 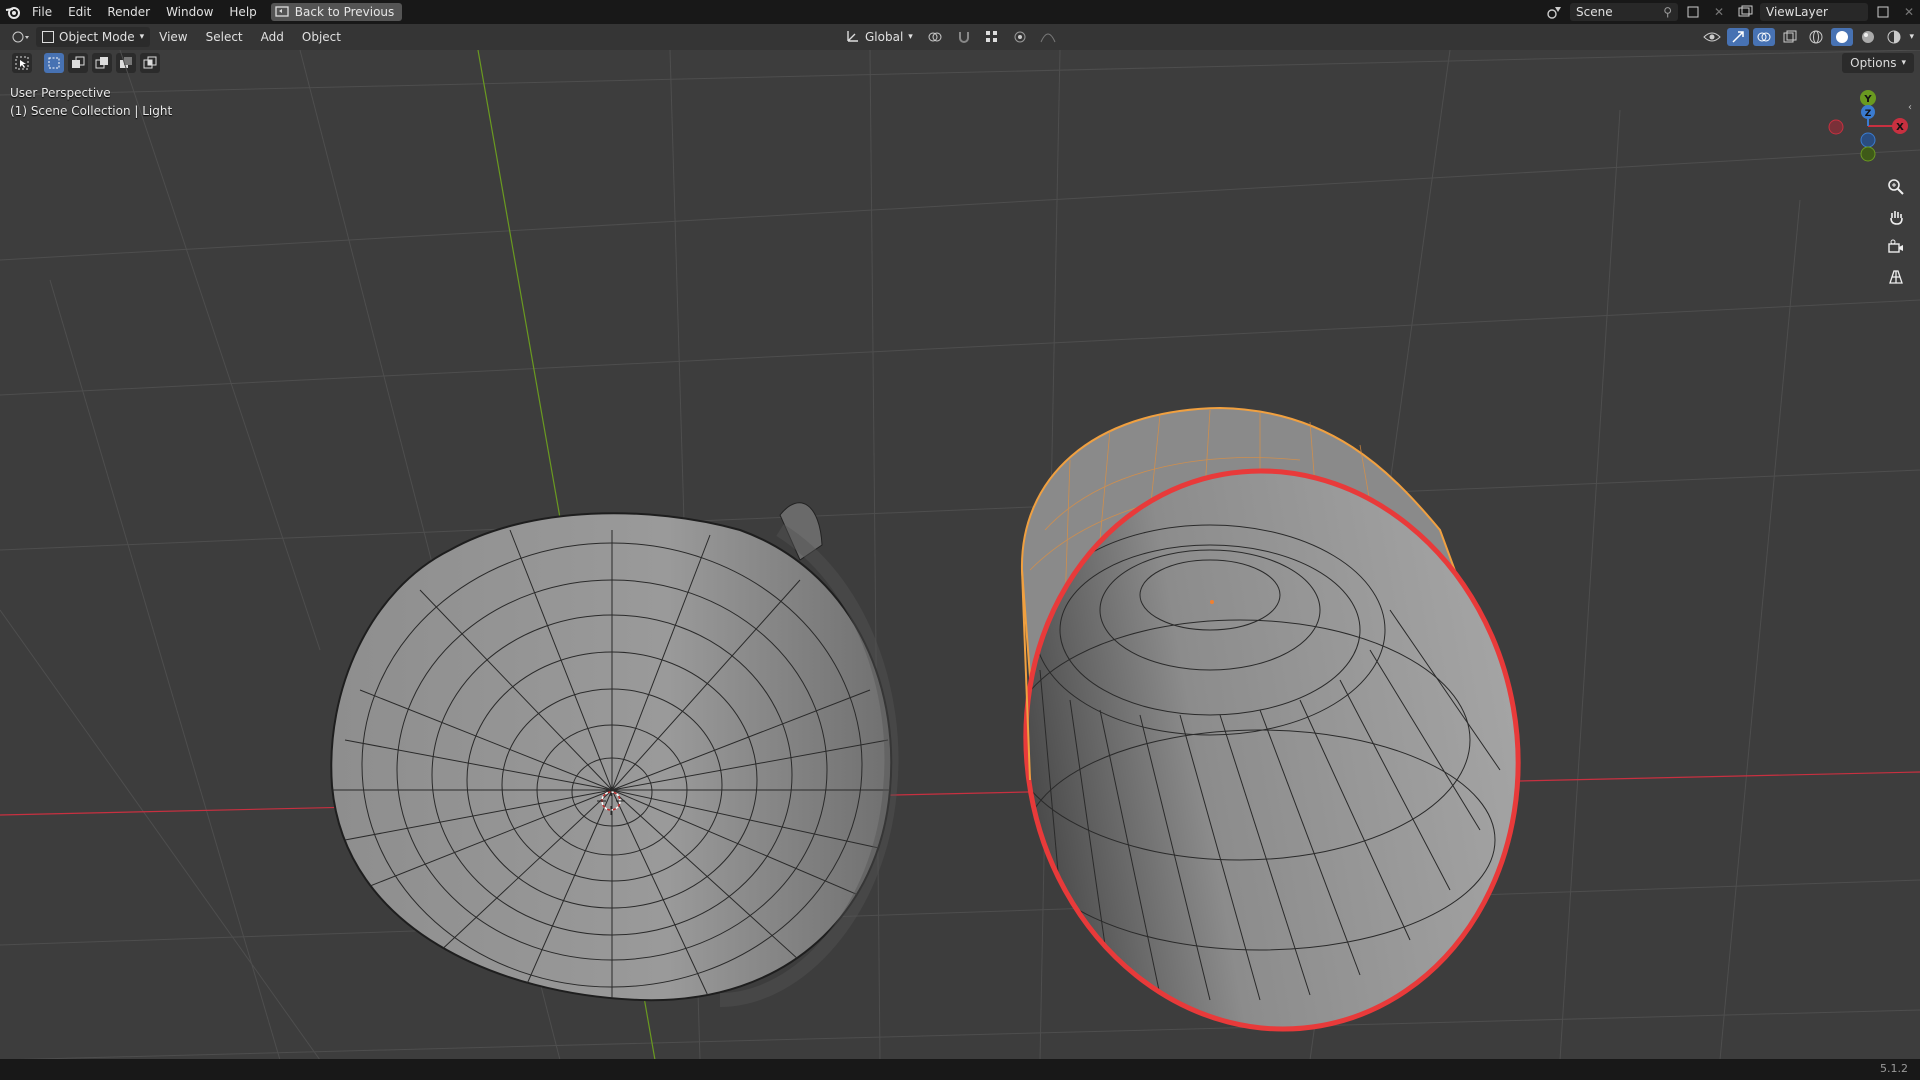 I want to click on scene-icon, so click(x=1555, y=12).